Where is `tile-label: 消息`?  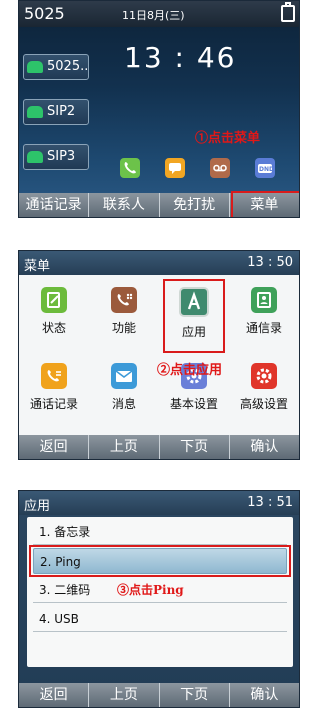
tile-label: 消息 is located at coordinates (123, 404).